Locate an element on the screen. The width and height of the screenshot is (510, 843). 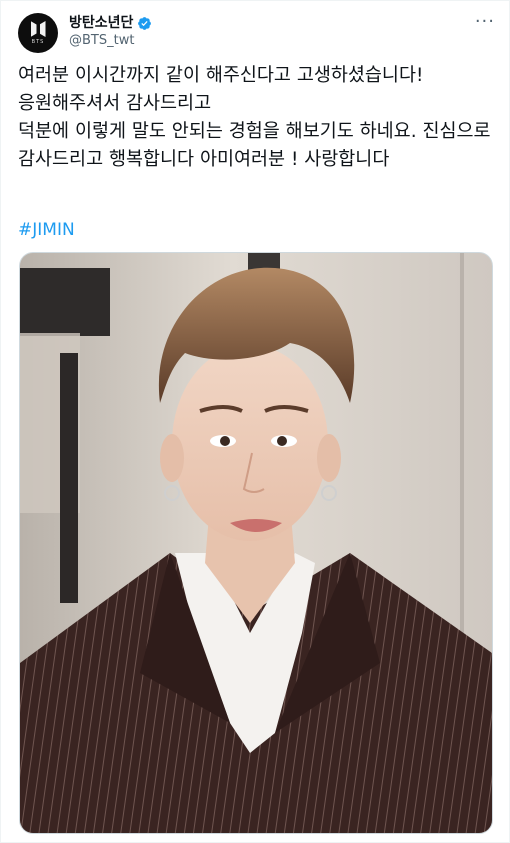
tweet-header: BTS 방탄소년단 @BTS_twt ··· is located at coordinates (256, 34).